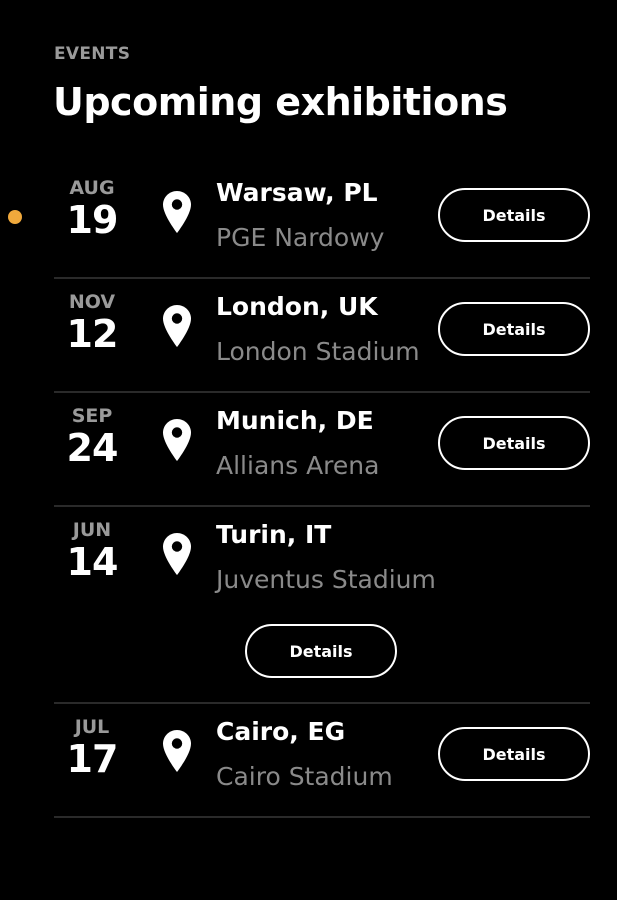 The image size is (617, 900). I want to click on event-month: JUN, so click(92, 530).